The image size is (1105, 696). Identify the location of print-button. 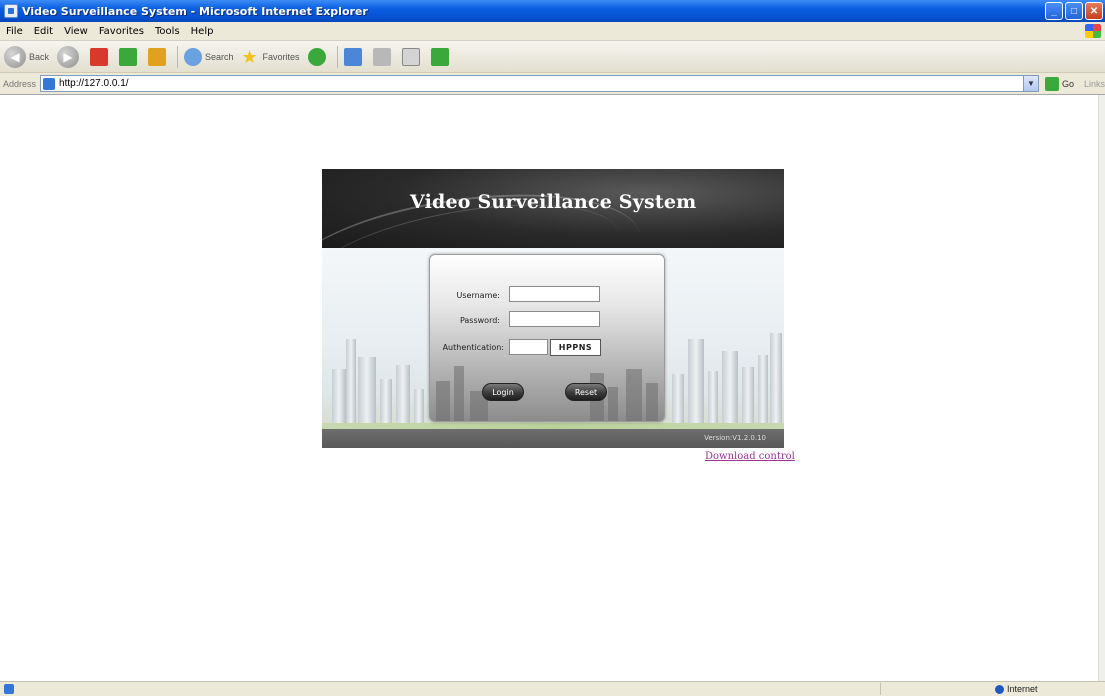
(383, 56).